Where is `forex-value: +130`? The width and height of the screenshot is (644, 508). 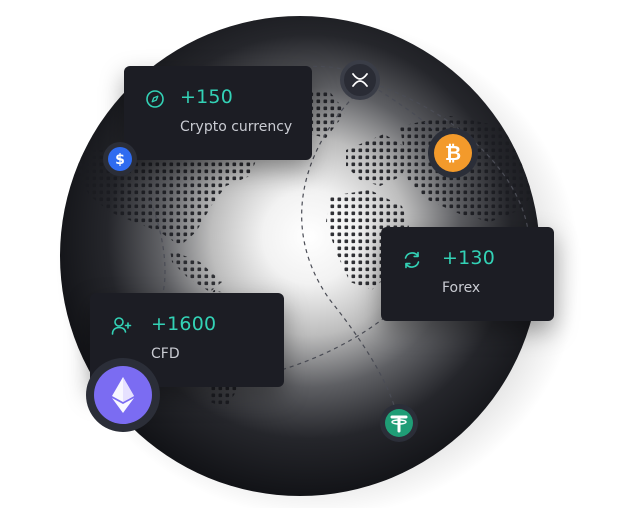
forex-value: +130 is located at coordinates (468, 258).